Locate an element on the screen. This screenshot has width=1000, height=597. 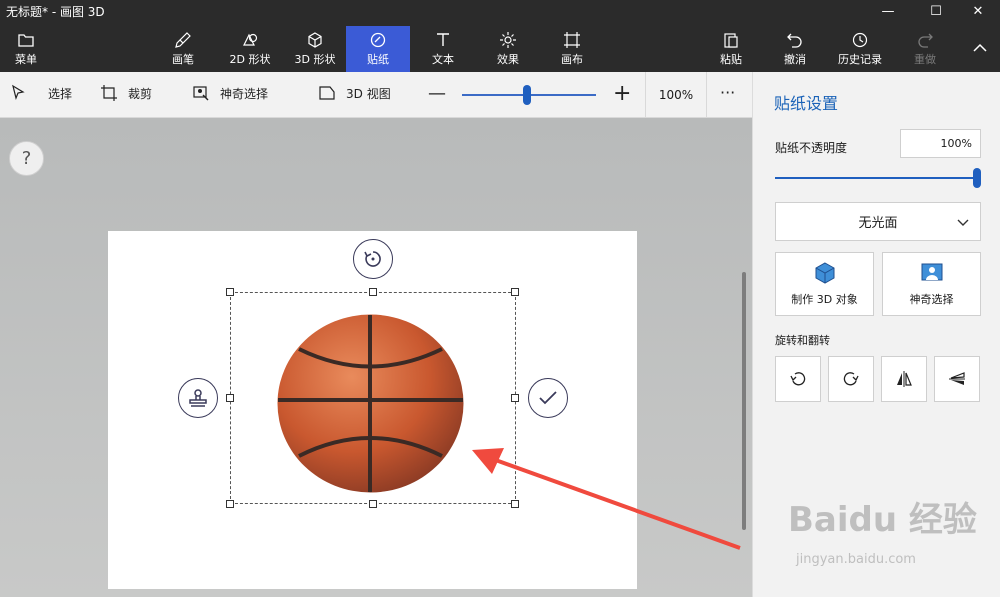
finish-dropdown: 无光面 is located at coordinates (878, 221).